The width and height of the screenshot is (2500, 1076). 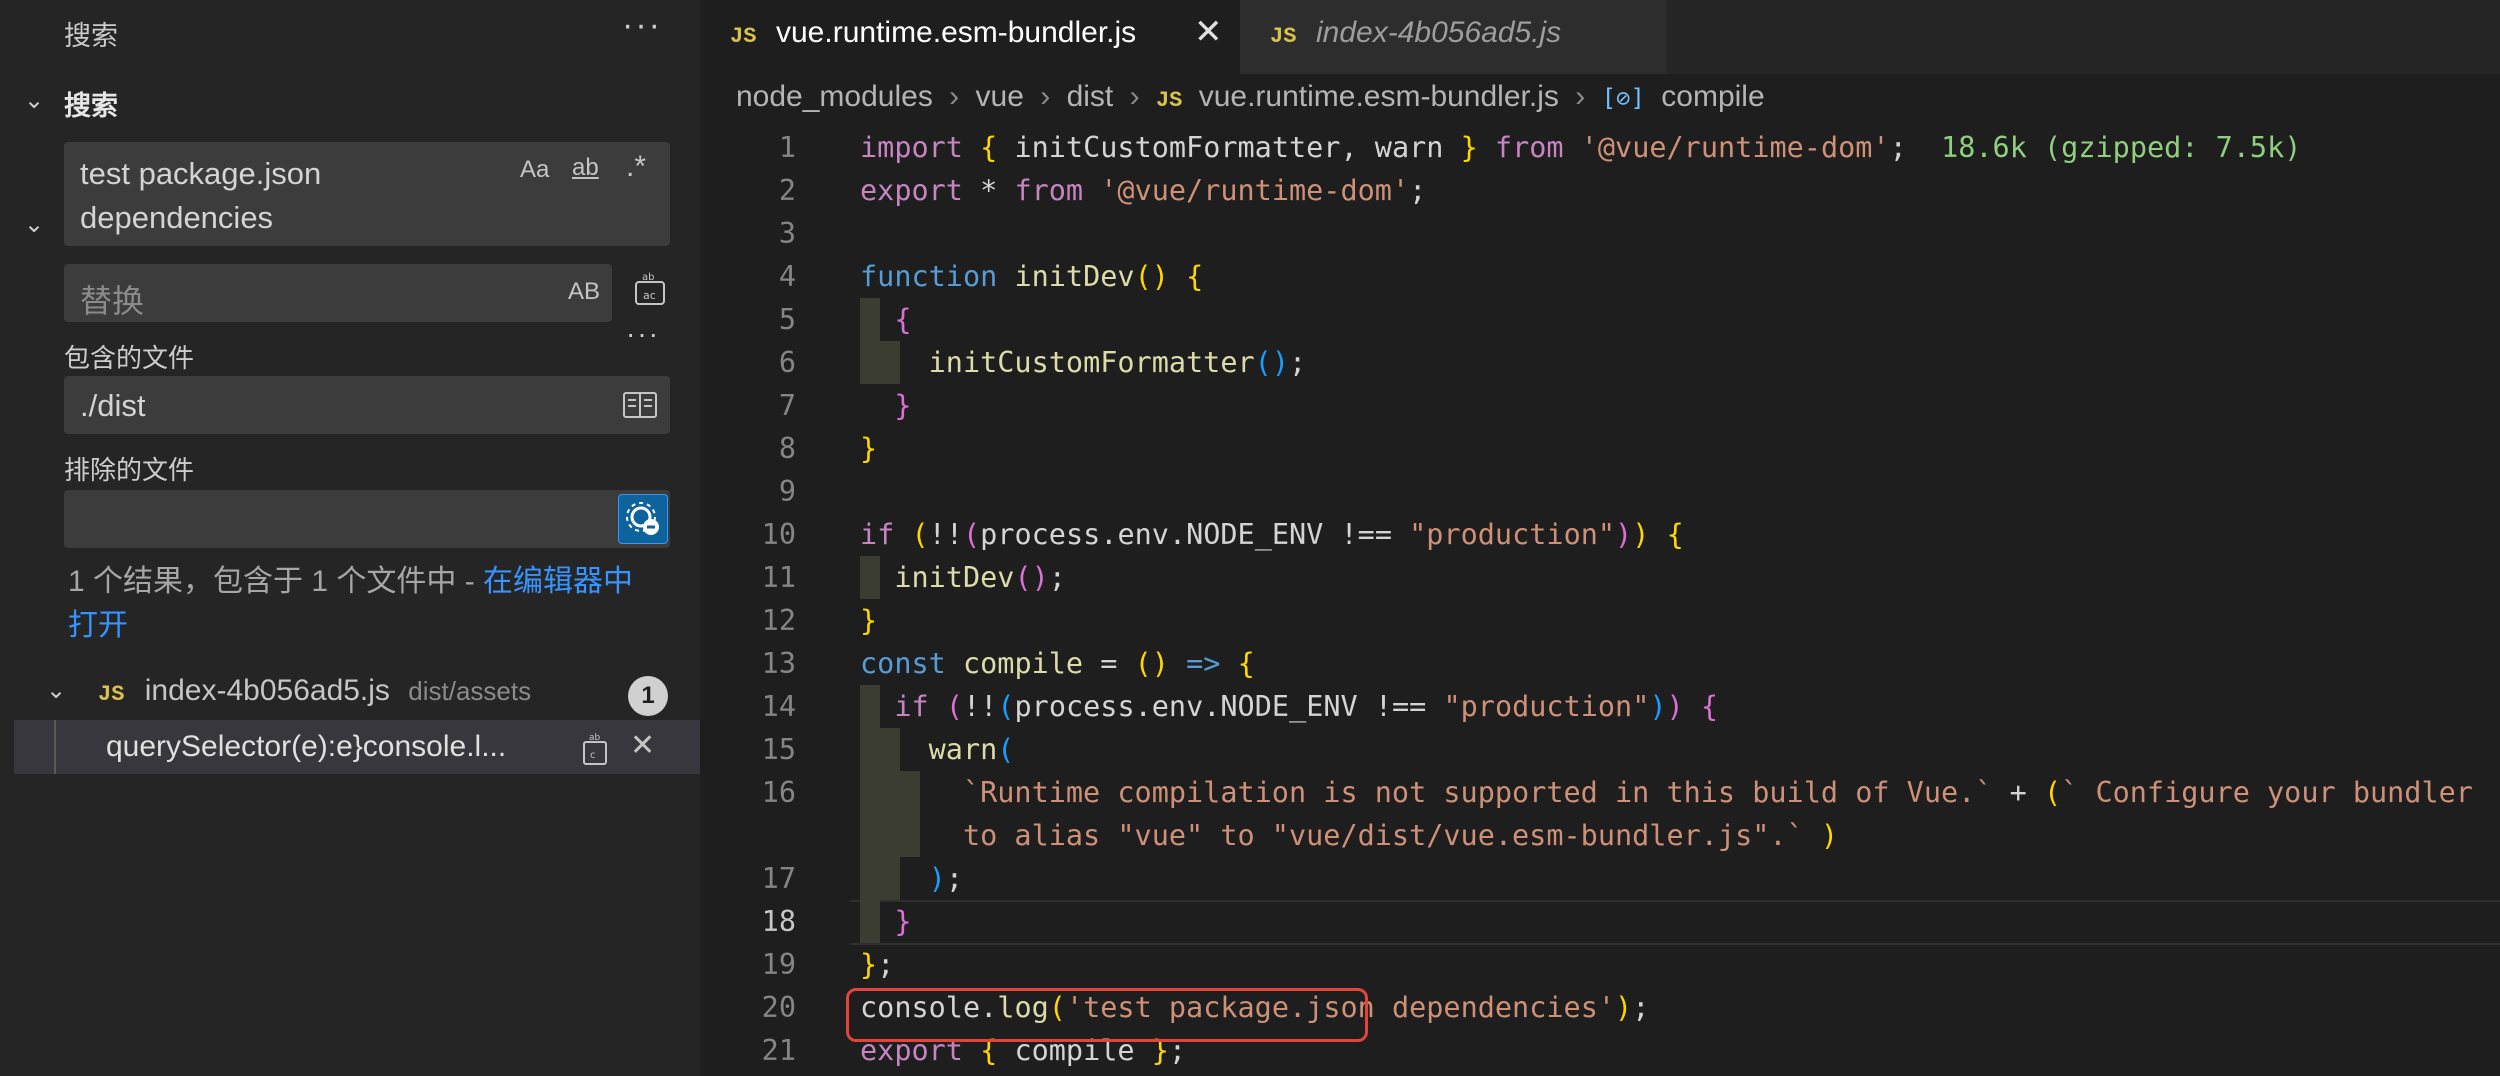 What do you see at coordinates (363, 604) in the screenshot?
I see `search-results-summary: 1 个结果，包含于 1 个文件中 - 在编辑器中打开` at bounding box center [363, 604].